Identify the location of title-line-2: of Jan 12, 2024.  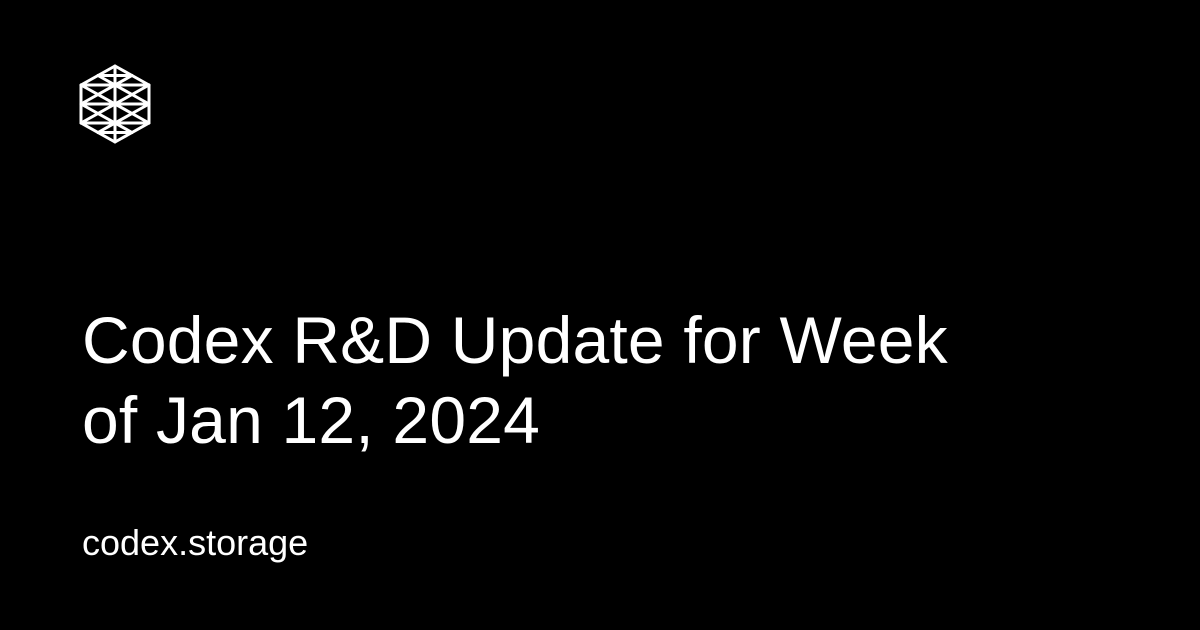
(311, 420).